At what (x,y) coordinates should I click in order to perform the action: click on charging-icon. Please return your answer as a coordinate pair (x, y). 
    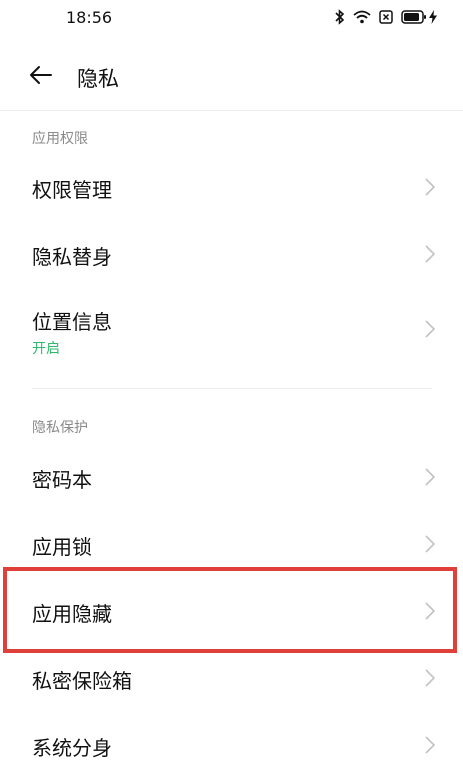
    Looking at the image, I should click on (433, 17).